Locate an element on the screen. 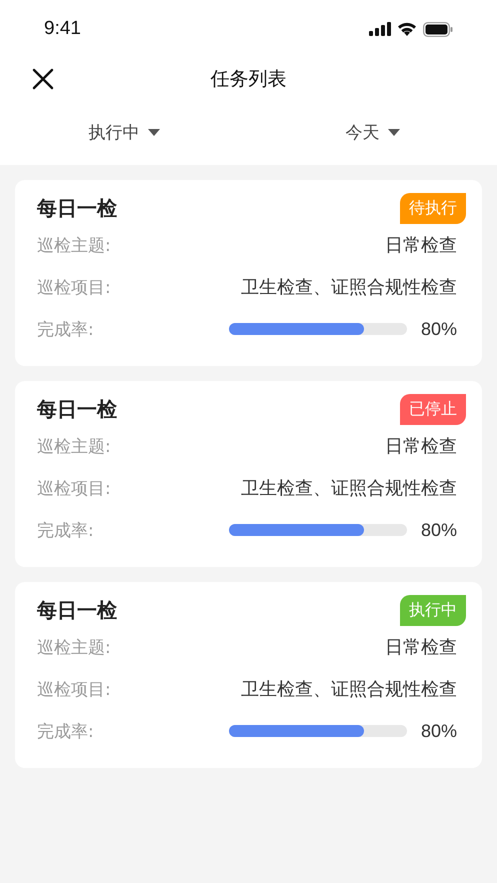 This screenshot has height=883, width=497. status-time: 9:41 is located at coordinates (62, 29).